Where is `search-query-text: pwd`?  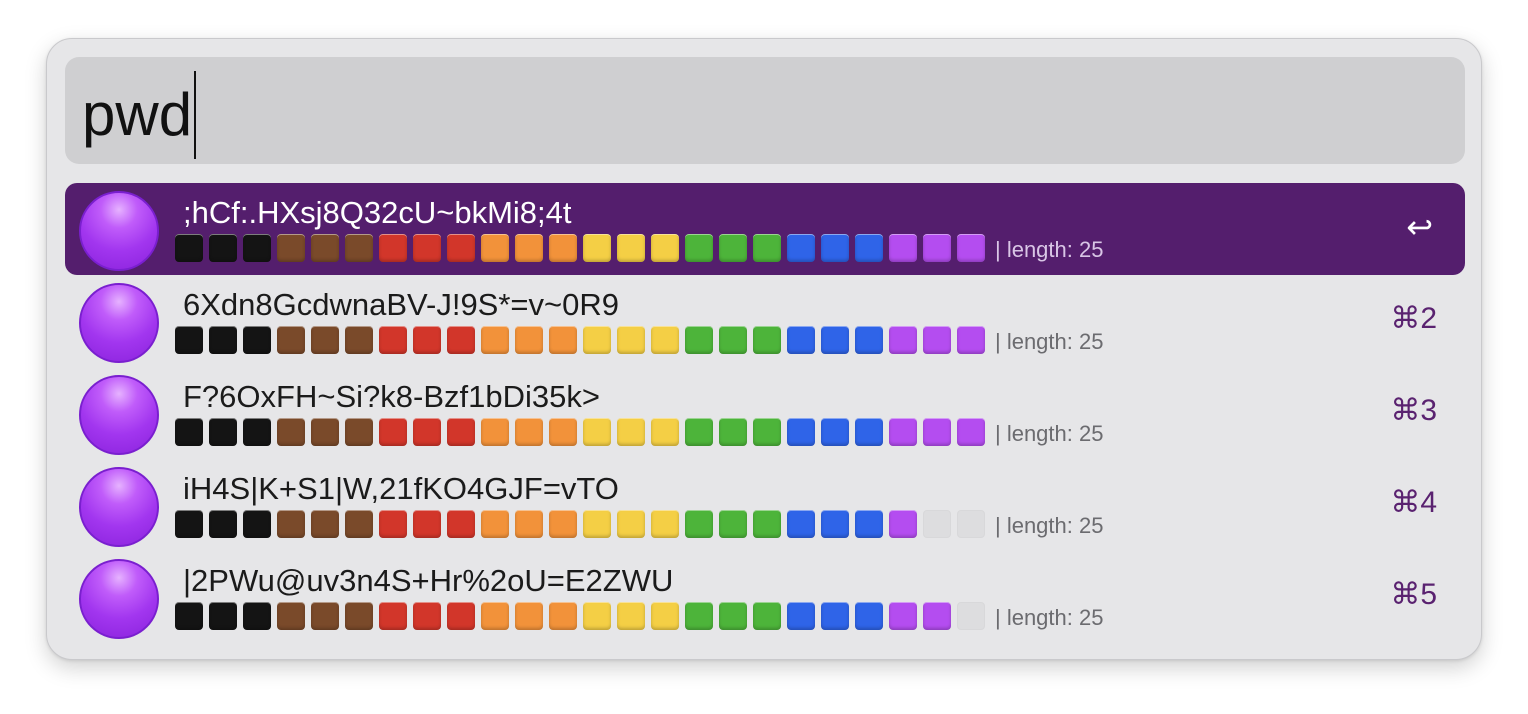 search-query-text: pwd is located at coordinates (137, 114).